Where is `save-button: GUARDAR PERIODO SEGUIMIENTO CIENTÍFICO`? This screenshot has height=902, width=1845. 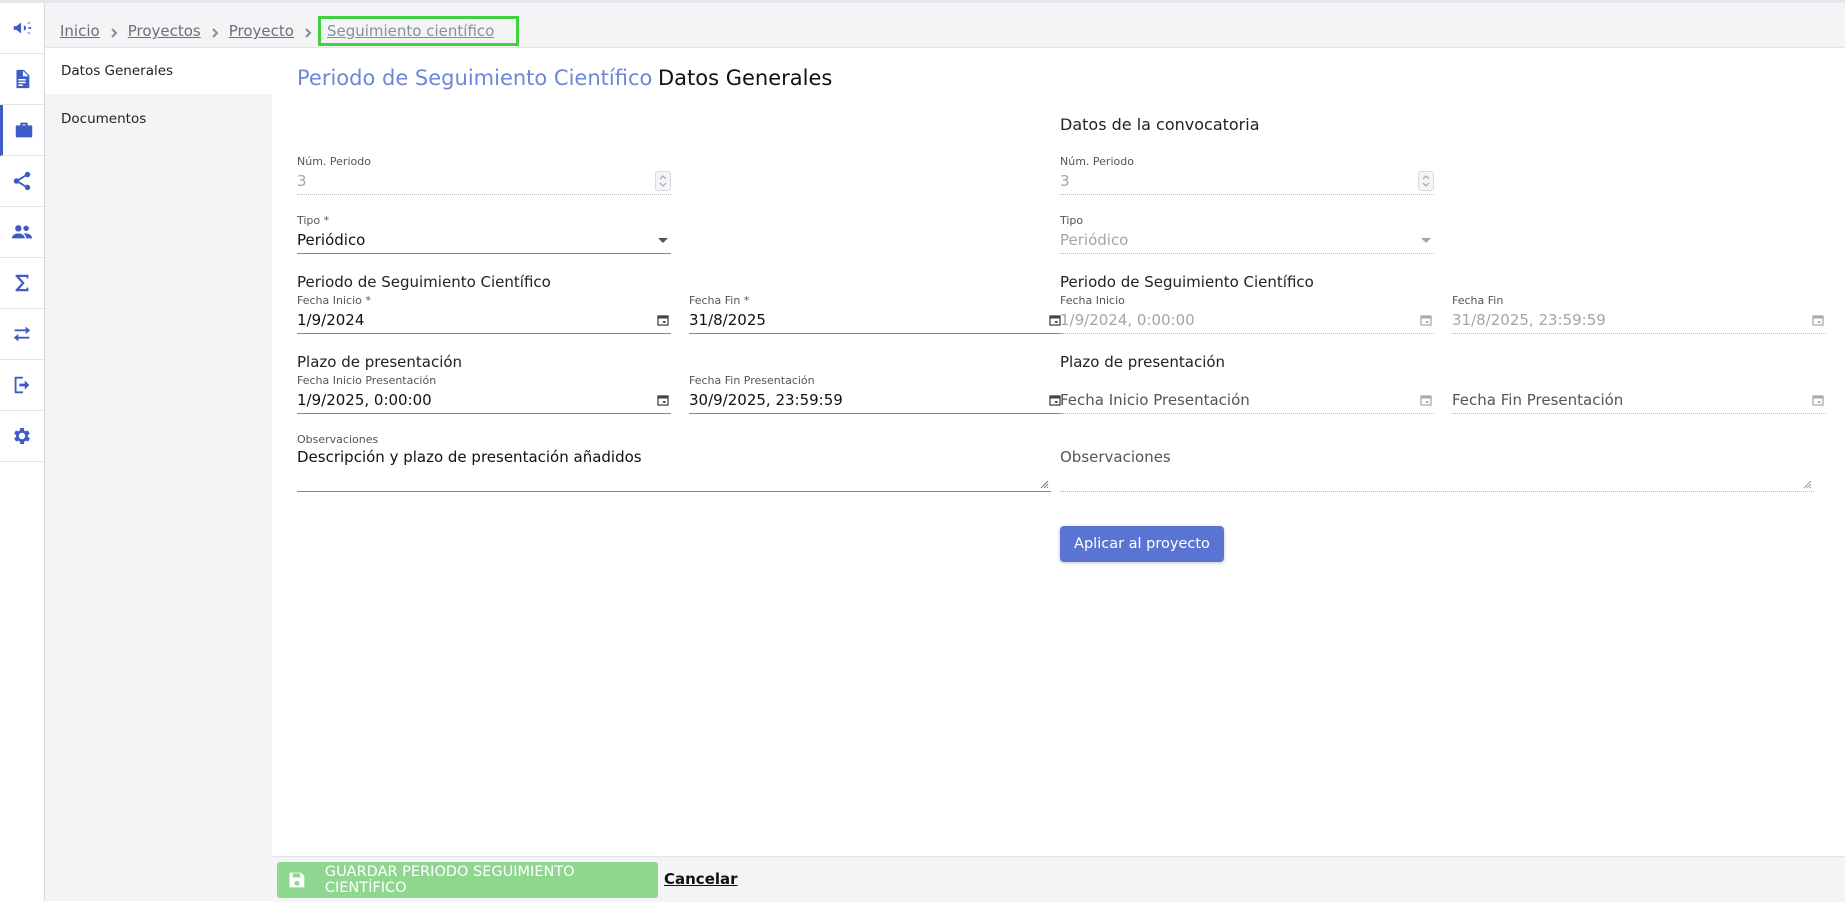 save-button: GUARDAR PERIODO SEGUIMIENTO CIENTÍFICO is located at coordinates (467, 880).